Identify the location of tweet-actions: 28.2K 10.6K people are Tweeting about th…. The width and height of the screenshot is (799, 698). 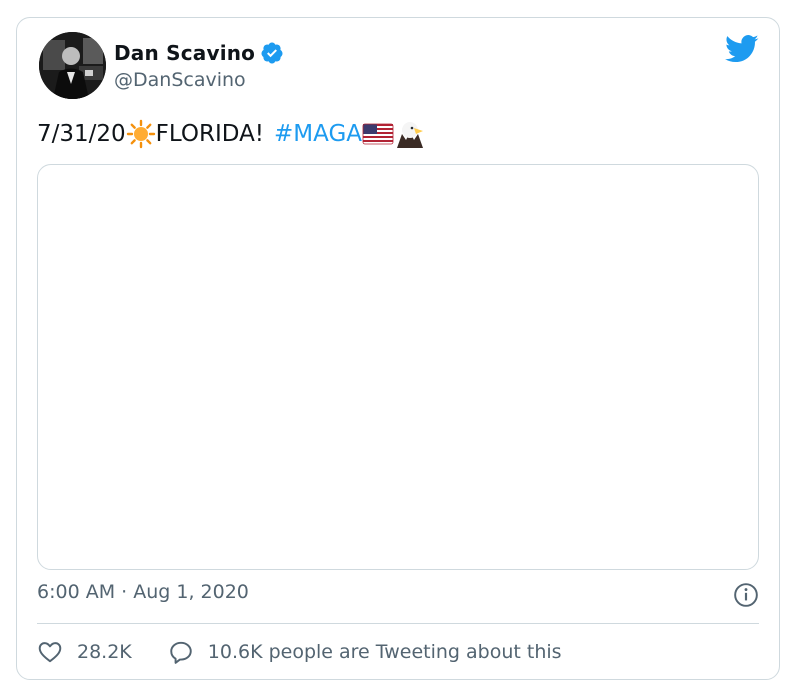
(299, 652).